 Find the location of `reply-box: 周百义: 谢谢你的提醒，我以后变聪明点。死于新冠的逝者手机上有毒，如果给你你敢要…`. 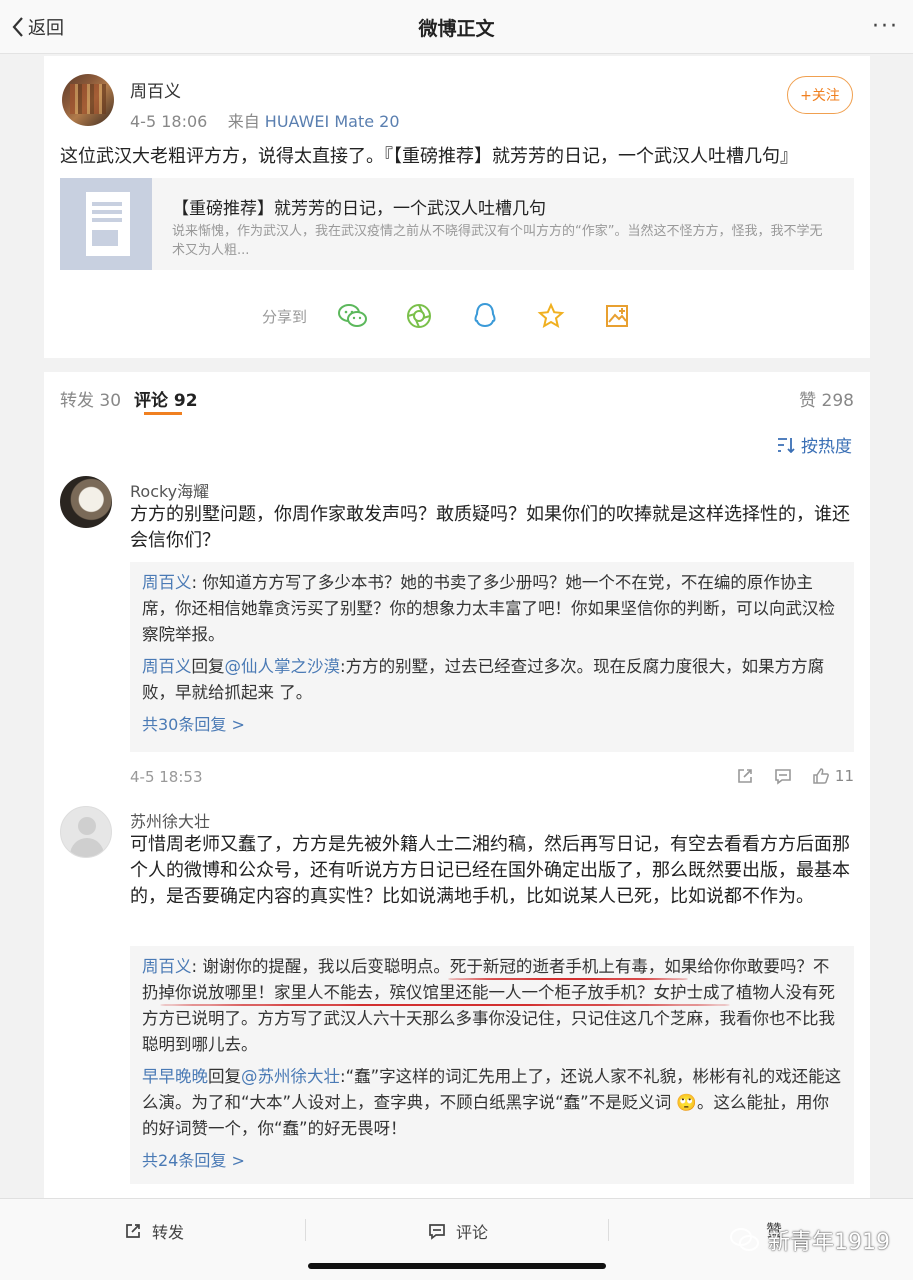

reply-box: 周百义: 谢谢你的提醒，我以后变聪明点。死于新冠的逝者手机上有毒，如果给你你敢要… is located at coordinates (492, 1065).